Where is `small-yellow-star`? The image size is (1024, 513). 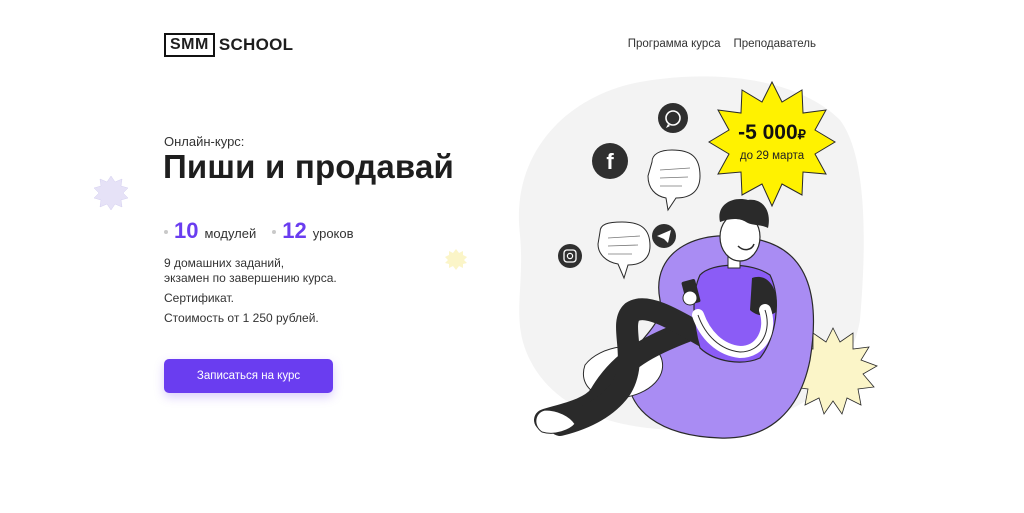
small-yellow-star is located at coordinates (456, 259).